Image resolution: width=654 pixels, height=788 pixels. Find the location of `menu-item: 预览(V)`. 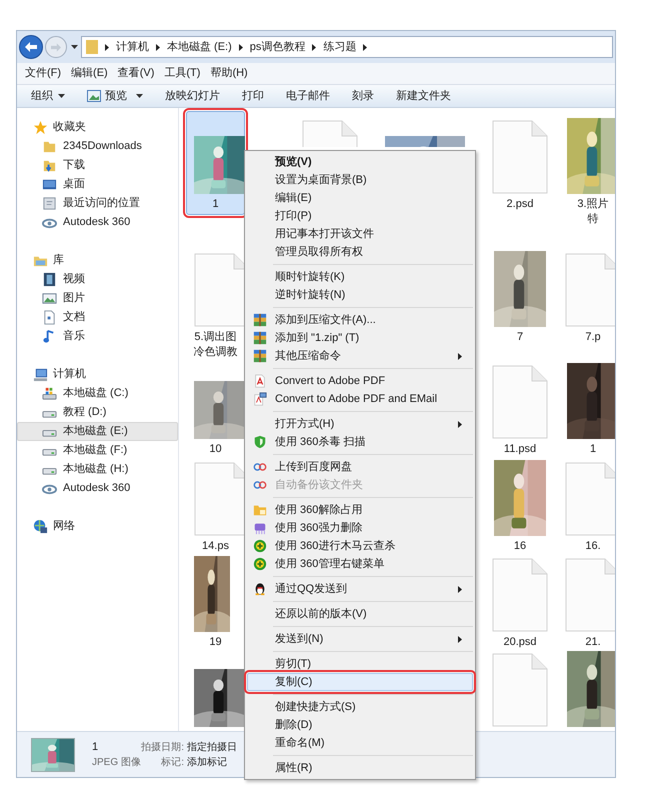

menu-item: 预览(V) is located at coordinates (360, 162).